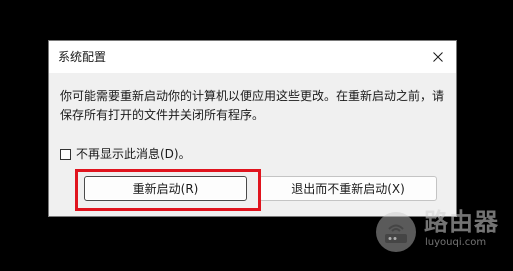 This screenshot has width=513, height=271. I want to click on dialog-titlebar: 系统配置, so click(252, 57).